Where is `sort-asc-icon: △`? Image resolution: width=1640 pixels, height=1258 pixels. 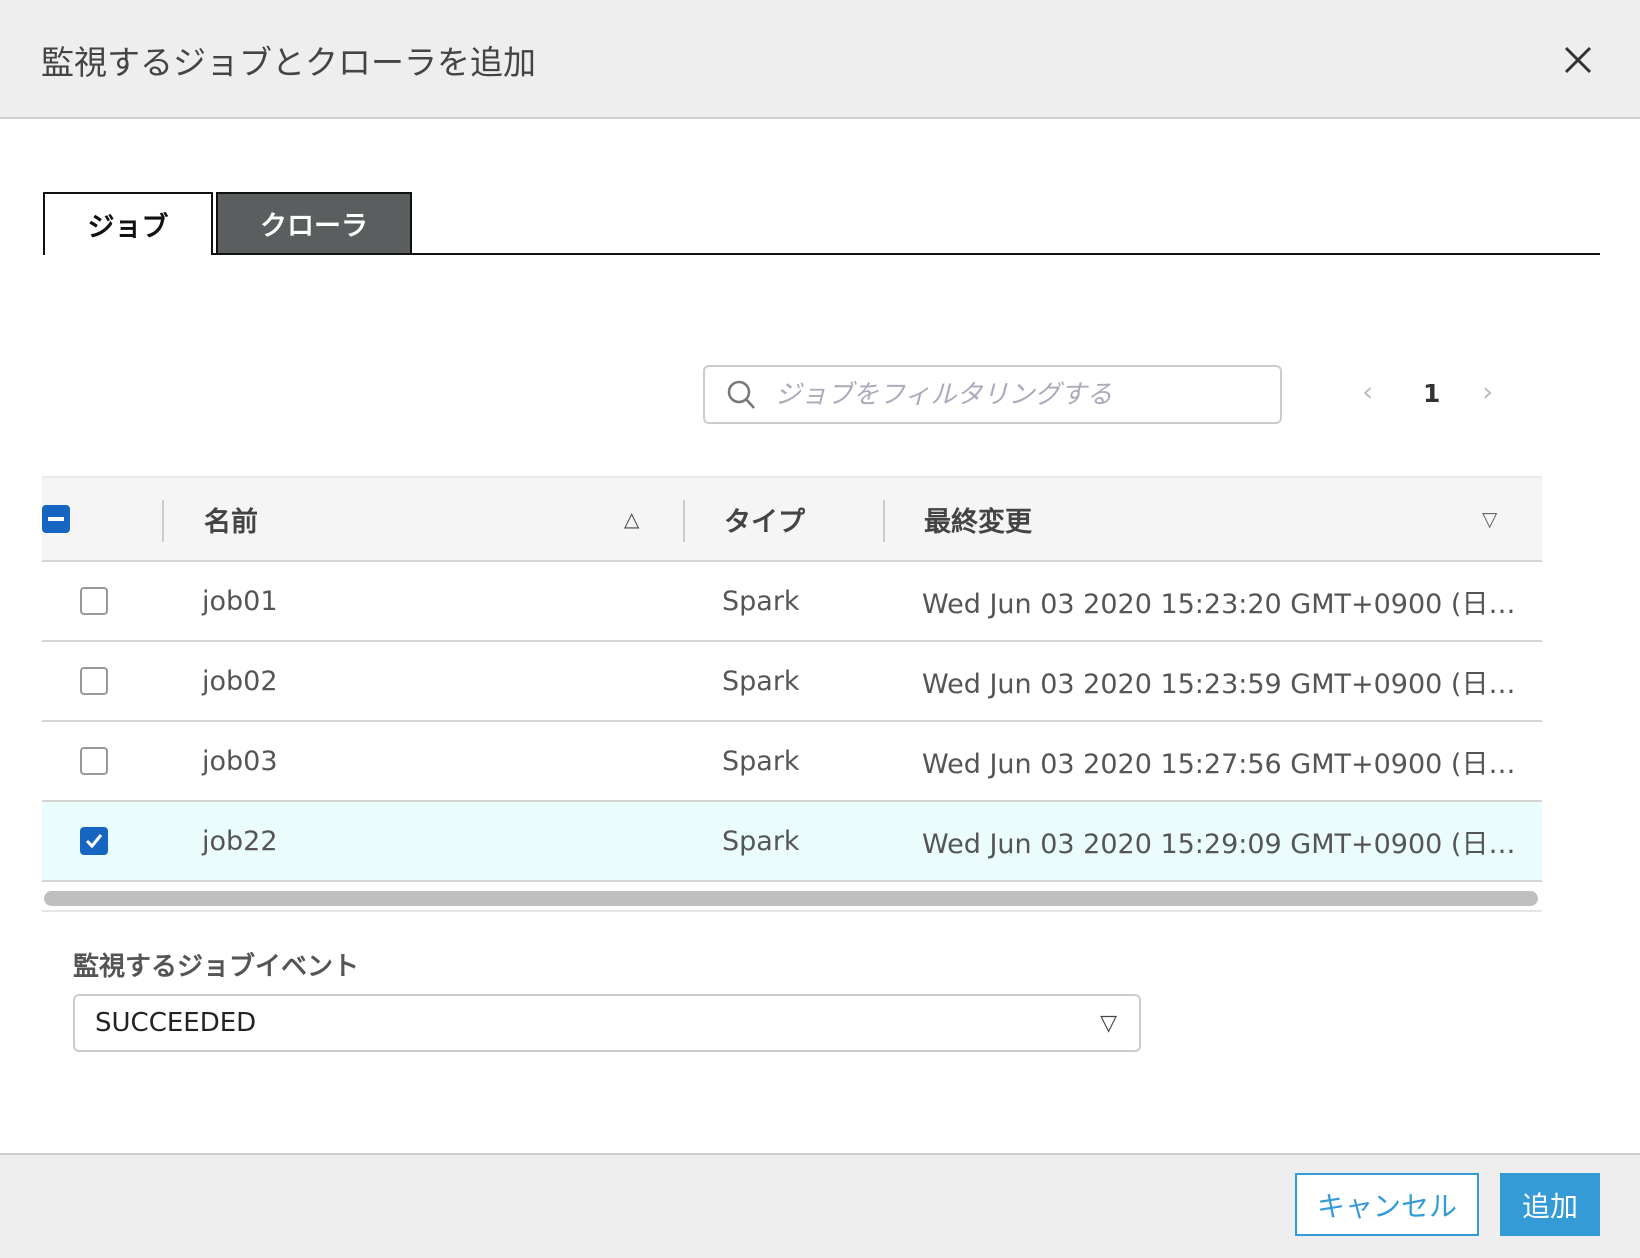 sort-asc-icon: △ is located at coordinates (631, 519).